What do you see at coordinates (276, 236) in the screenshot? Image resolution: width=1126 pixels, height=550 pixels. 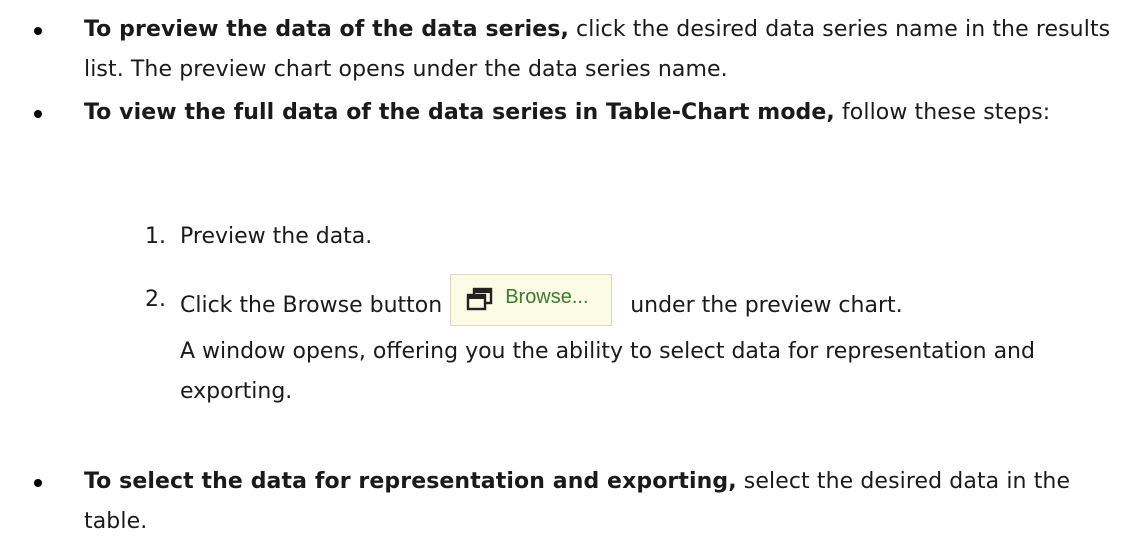 I see `step-text: Preview the data.` at bounding box center [276, 236].